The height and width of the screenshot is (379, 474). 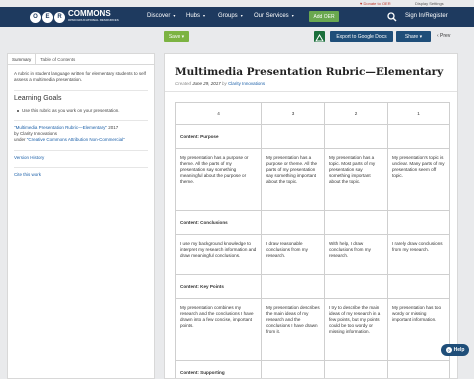 I want to click on nav-hubs: Hubs ▾, so click(x=195, y=16).